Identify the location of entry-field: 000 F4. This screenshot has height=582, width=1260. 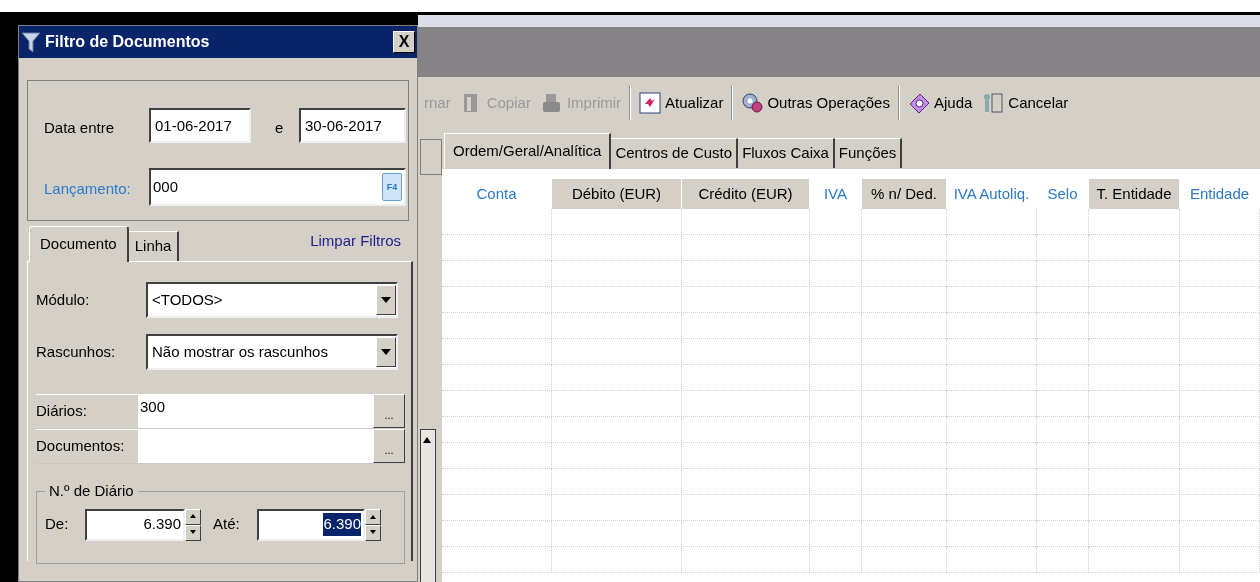
(277, 187).